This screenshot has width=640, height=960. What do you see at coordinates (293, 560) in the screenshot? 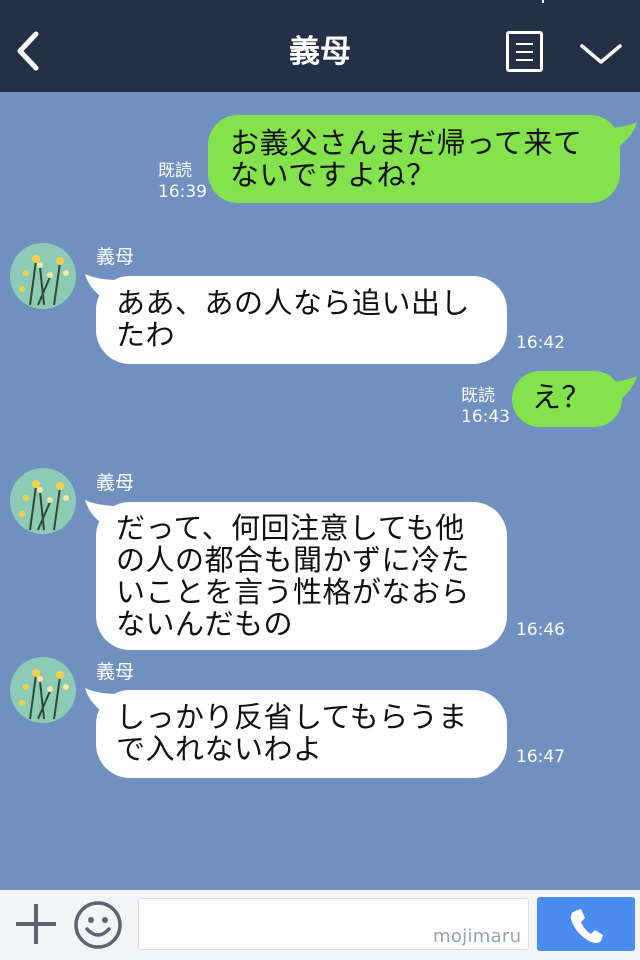
I see `message-line: の人の都合も聞かずに冷た` at bounding box center [293, 560].